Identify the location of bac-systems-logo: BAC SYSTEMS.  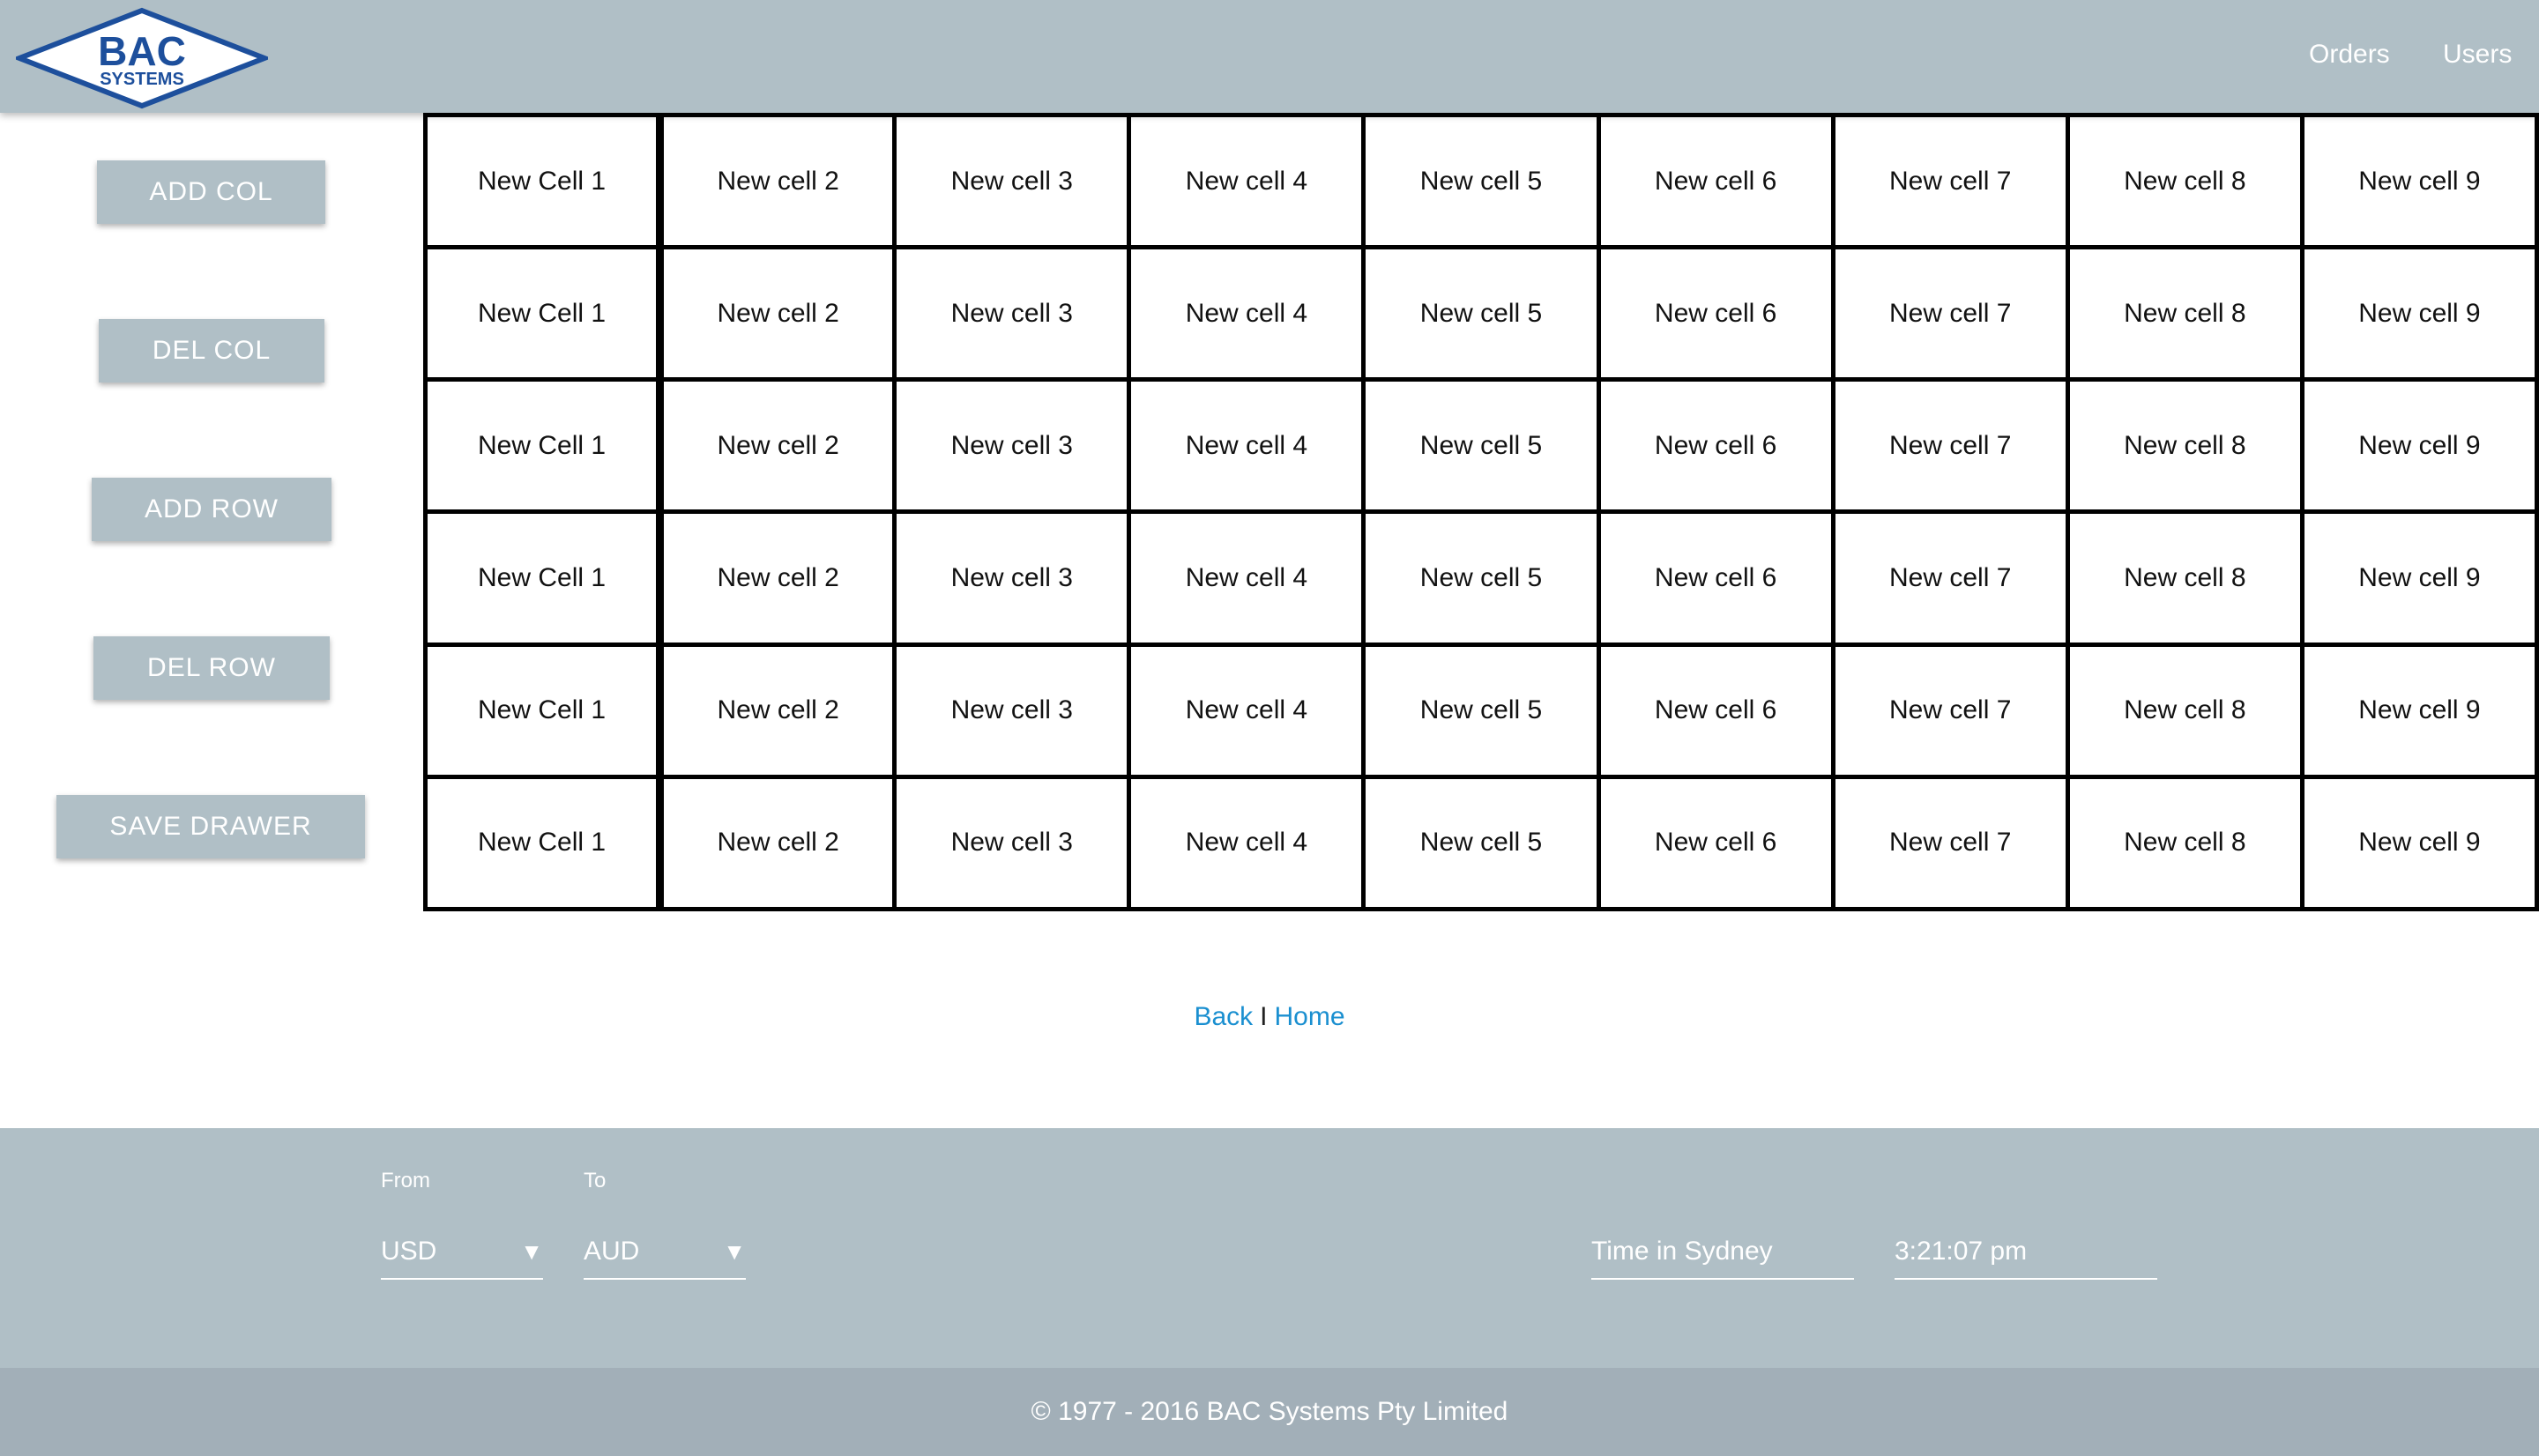
(142, 58).